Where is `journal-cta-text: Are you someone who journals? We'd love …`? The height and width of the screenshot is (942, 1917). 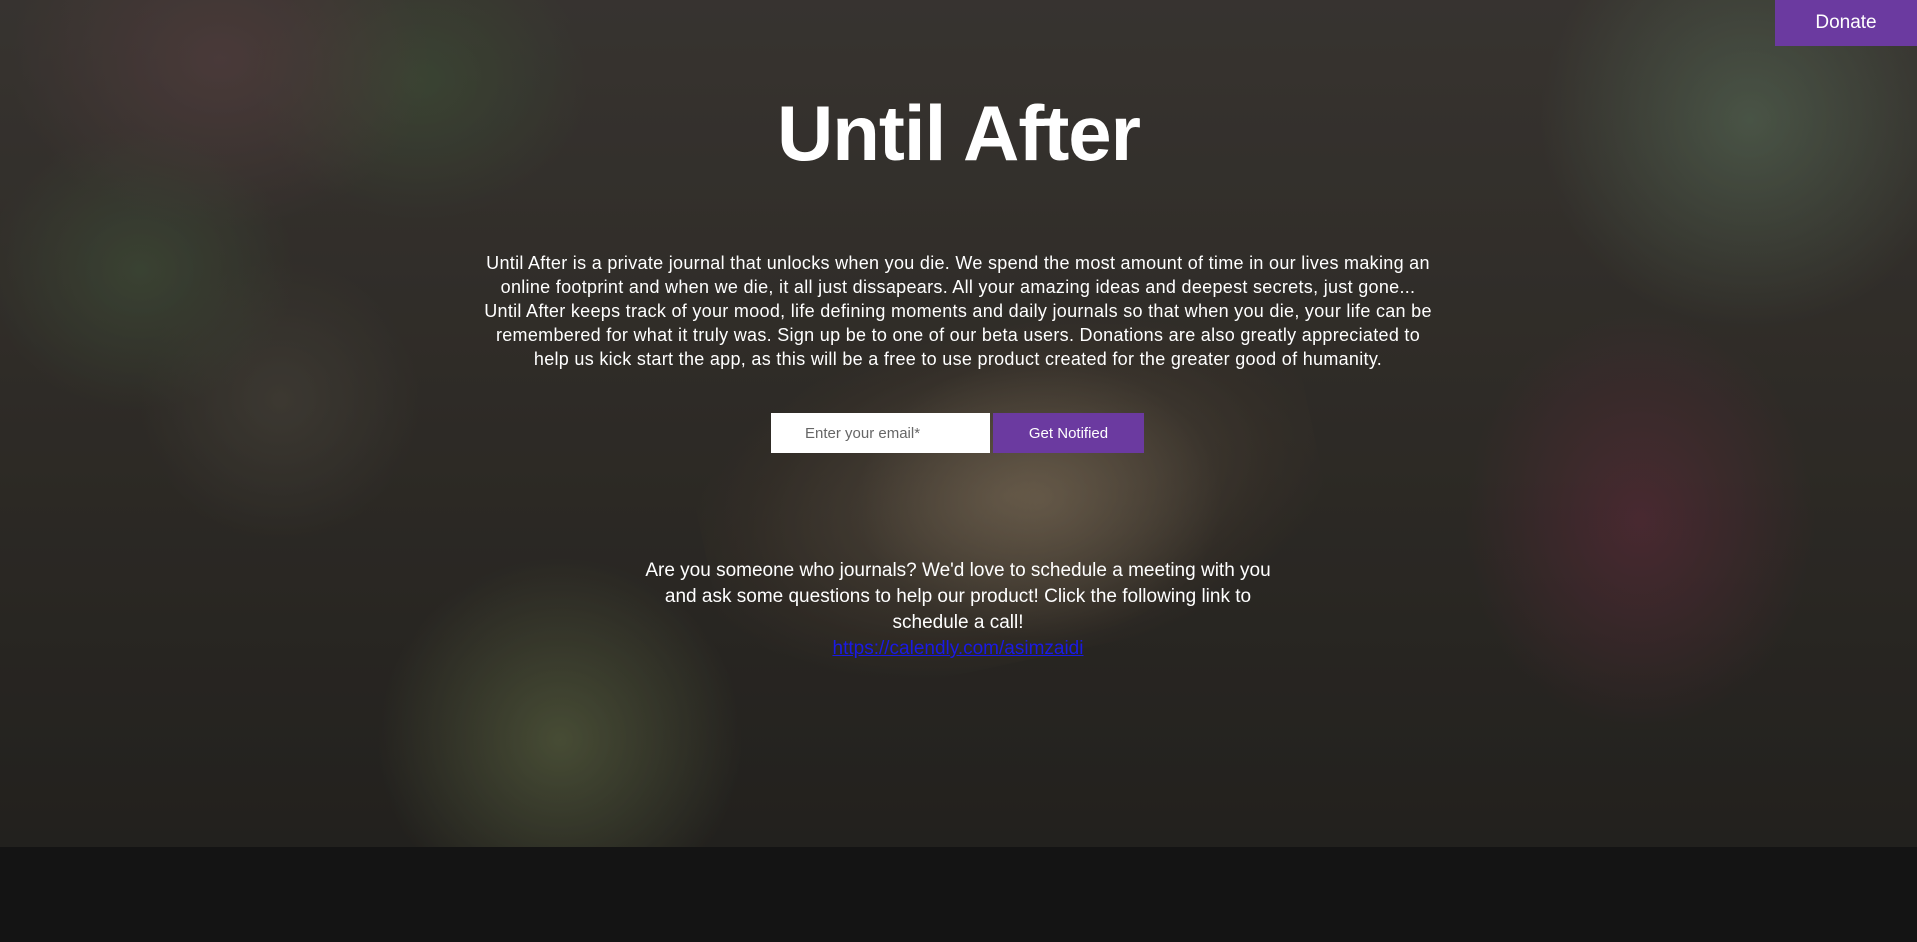
journal-cta-text: Are you someone who journals? We'd love … is located at coordinates (958, 596).